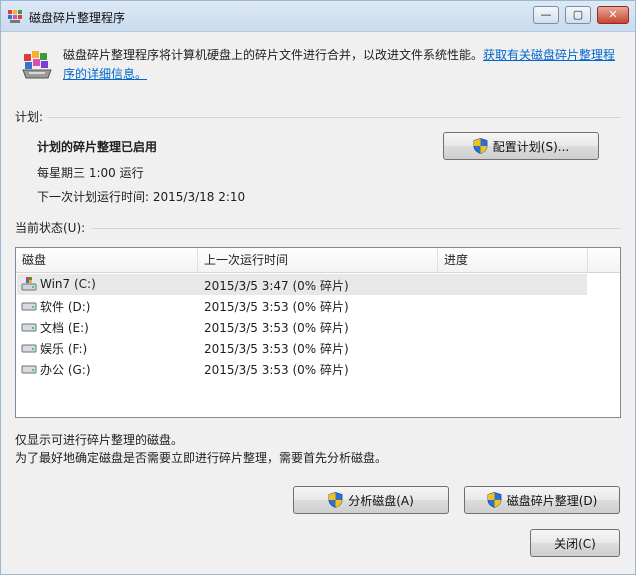 The image size is (636, 575). I want to click on column-header-last-run: 上一次运行时间, so click(318, 260).